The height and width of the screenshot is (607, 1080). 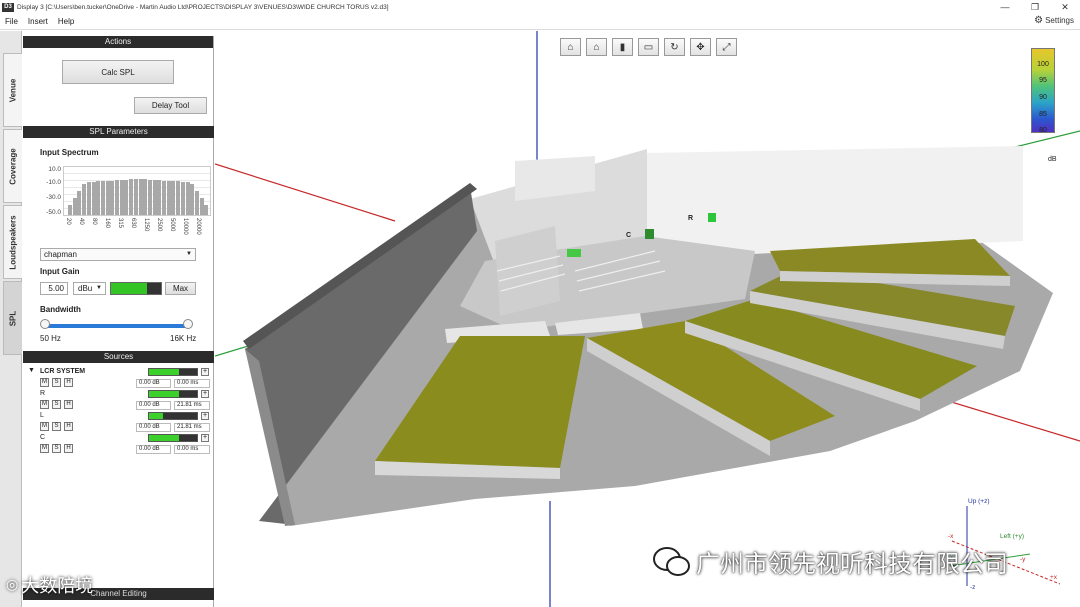 I want to click on tab-venue: Venue, so click(x=12, y=90).